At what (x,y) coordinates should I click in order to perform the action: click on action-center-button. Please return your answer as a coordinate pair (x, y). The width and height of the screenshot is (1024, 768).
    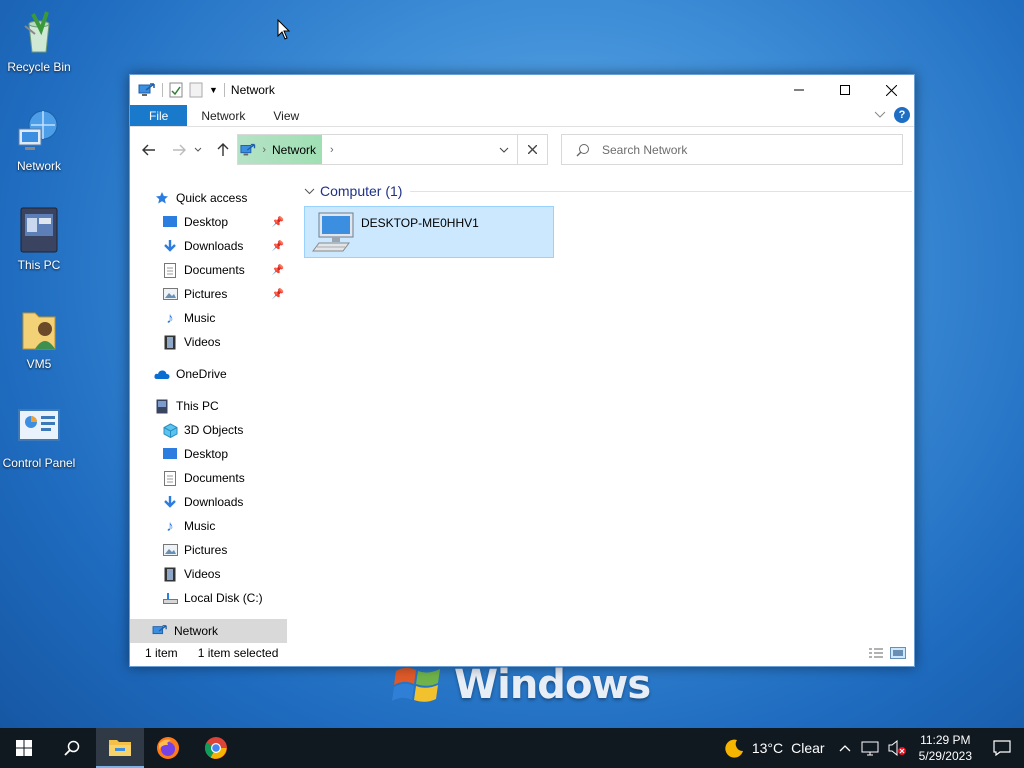
    Looking at the image, I should click on (1002, 748).